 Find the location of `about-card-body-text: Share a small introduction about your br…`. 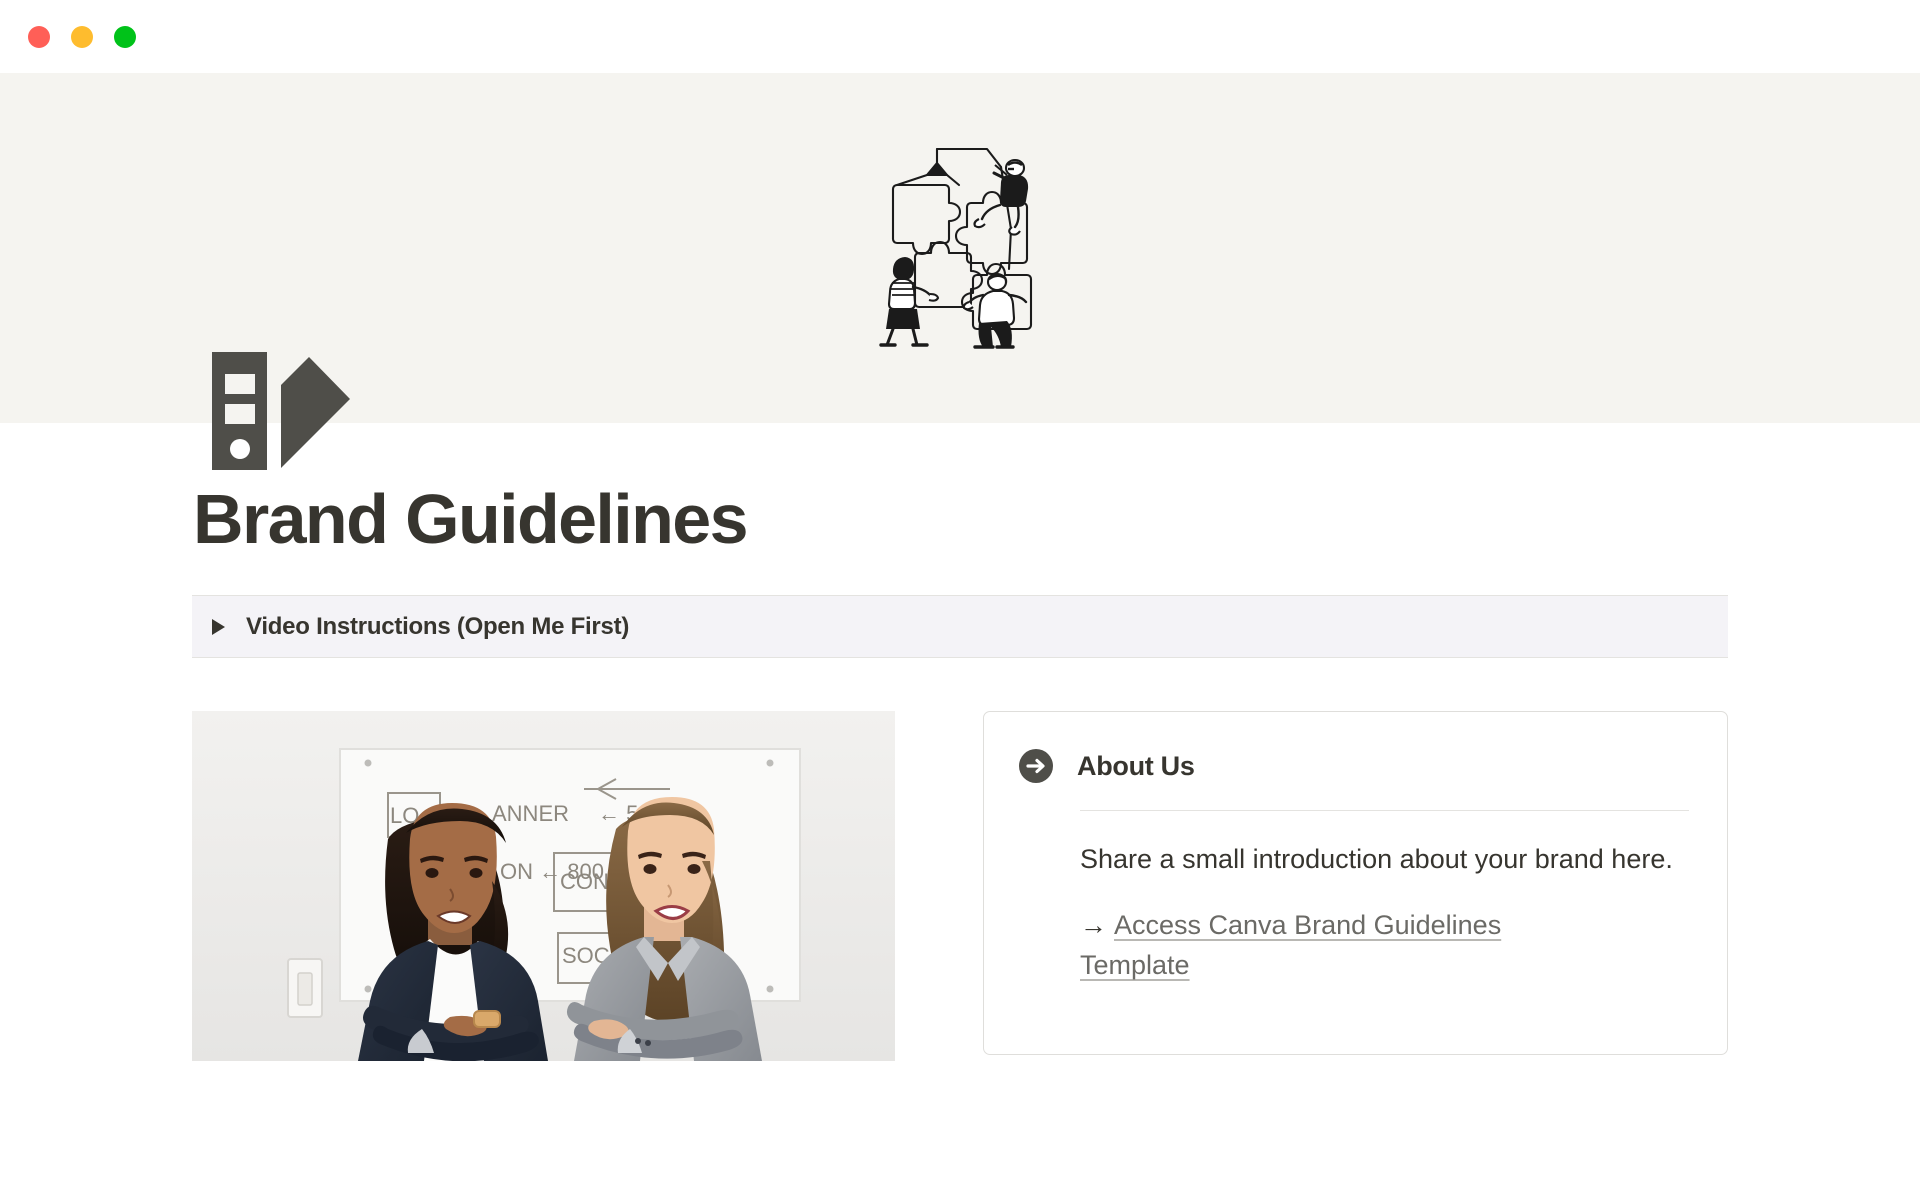

about-card-body-text: Share a small introduction about your br… is located at coordinates (1376, 859).